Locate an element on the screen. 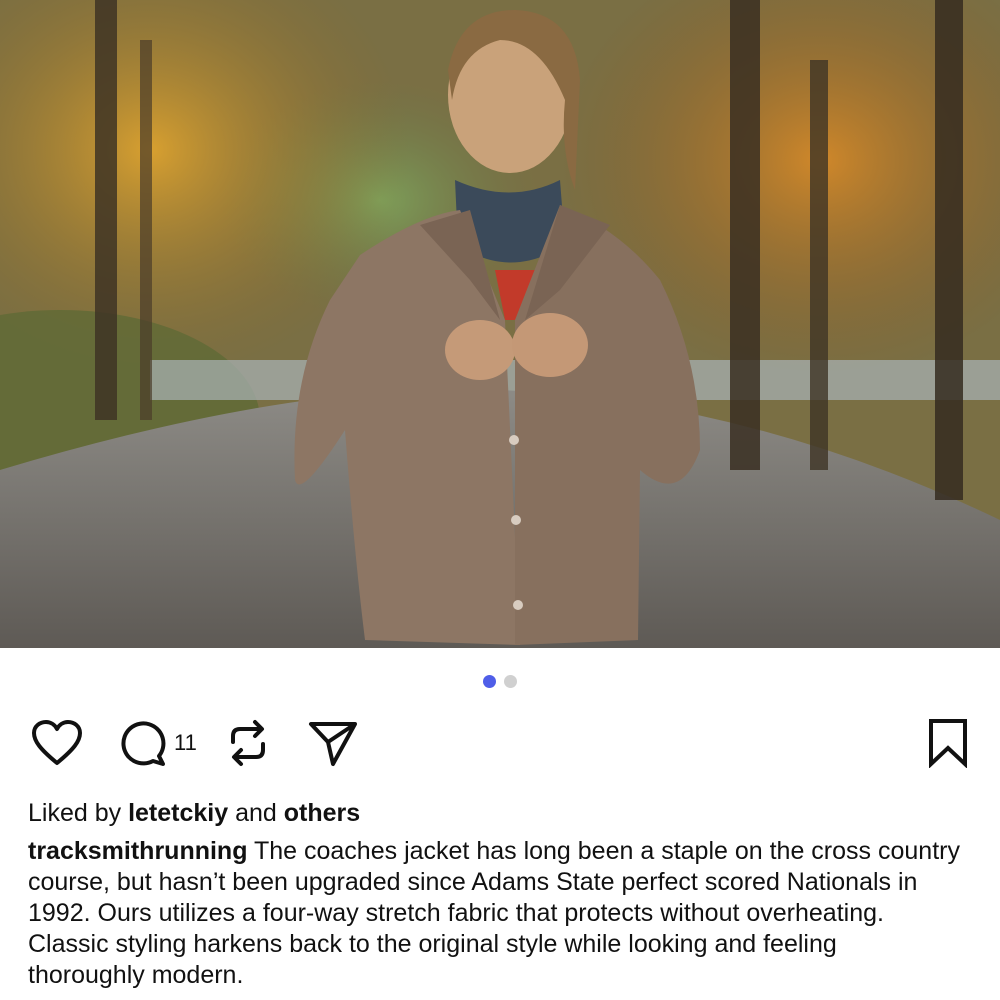 The width and height of the screenshot is (1000, 1000). likes-summary: Liked by letetckiy and others is located at coordinates (500, 813).